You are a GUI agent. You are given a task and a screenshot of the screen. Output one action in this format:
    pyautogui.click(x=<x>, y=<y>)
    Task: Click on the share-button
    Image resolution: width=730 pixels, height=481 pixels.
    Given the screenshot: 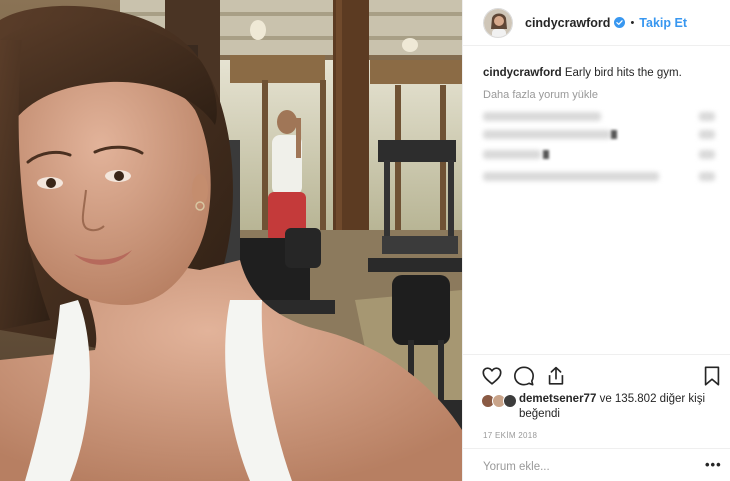 What is the action you would take?
    pyautogui.click(x=556, y=376)
    